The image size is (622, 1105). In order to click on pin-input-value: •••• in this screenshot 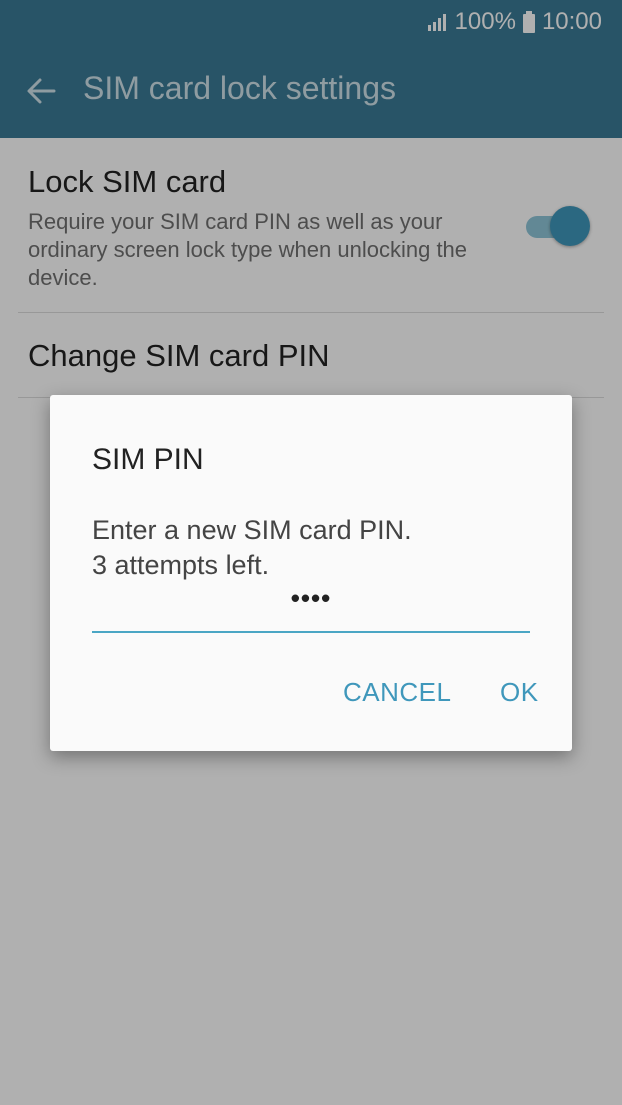, I will do `click(311, 598)`.